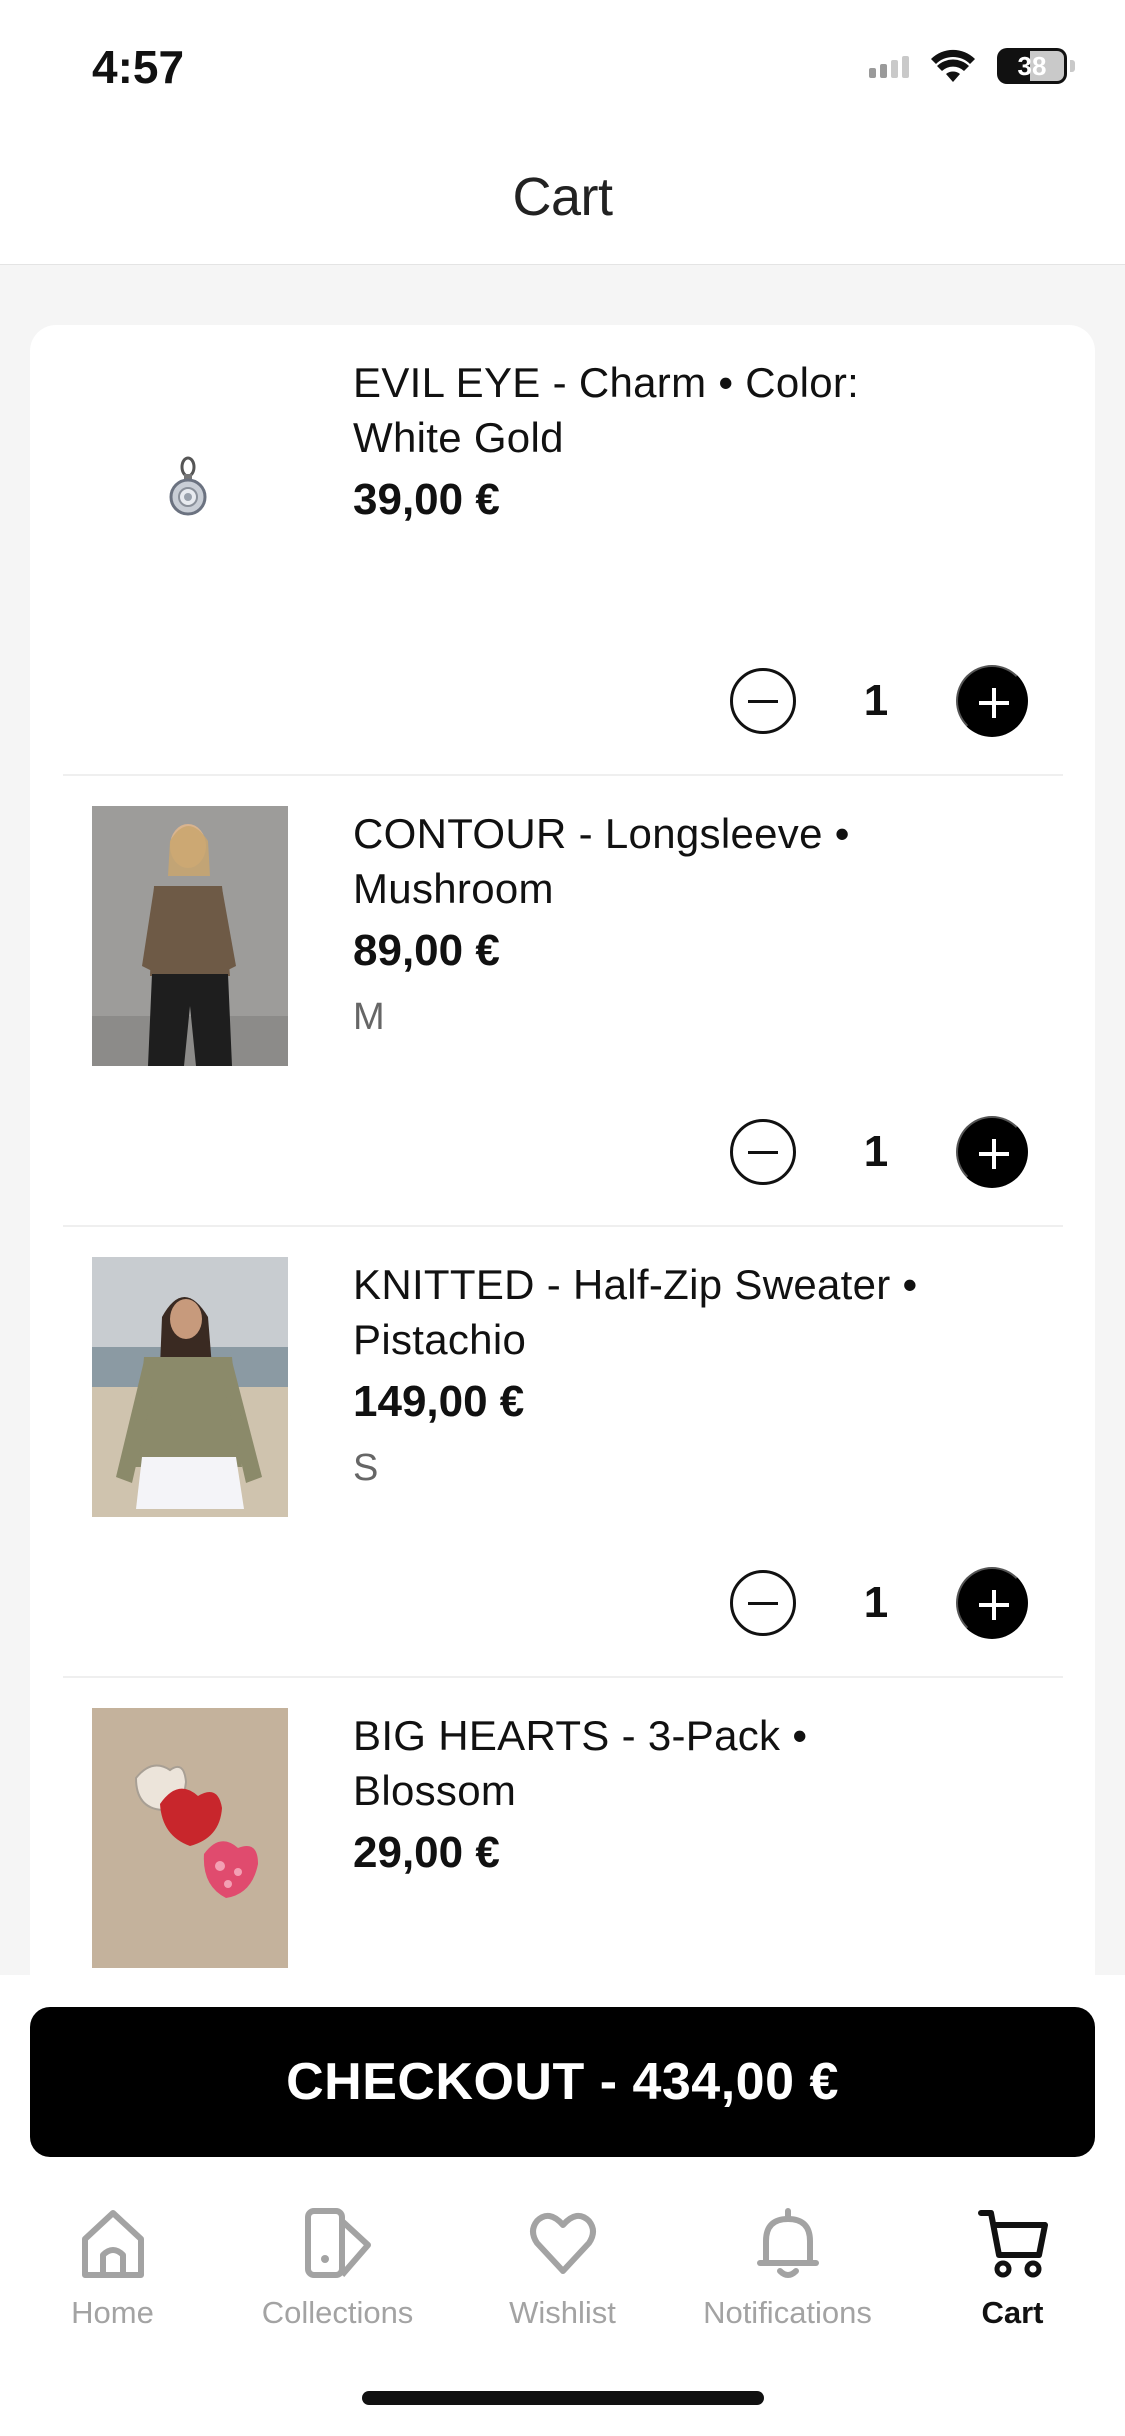 This screenshot has height=2436, width=1125. I want to click on cellular-signal-icon, so click(889, 66).